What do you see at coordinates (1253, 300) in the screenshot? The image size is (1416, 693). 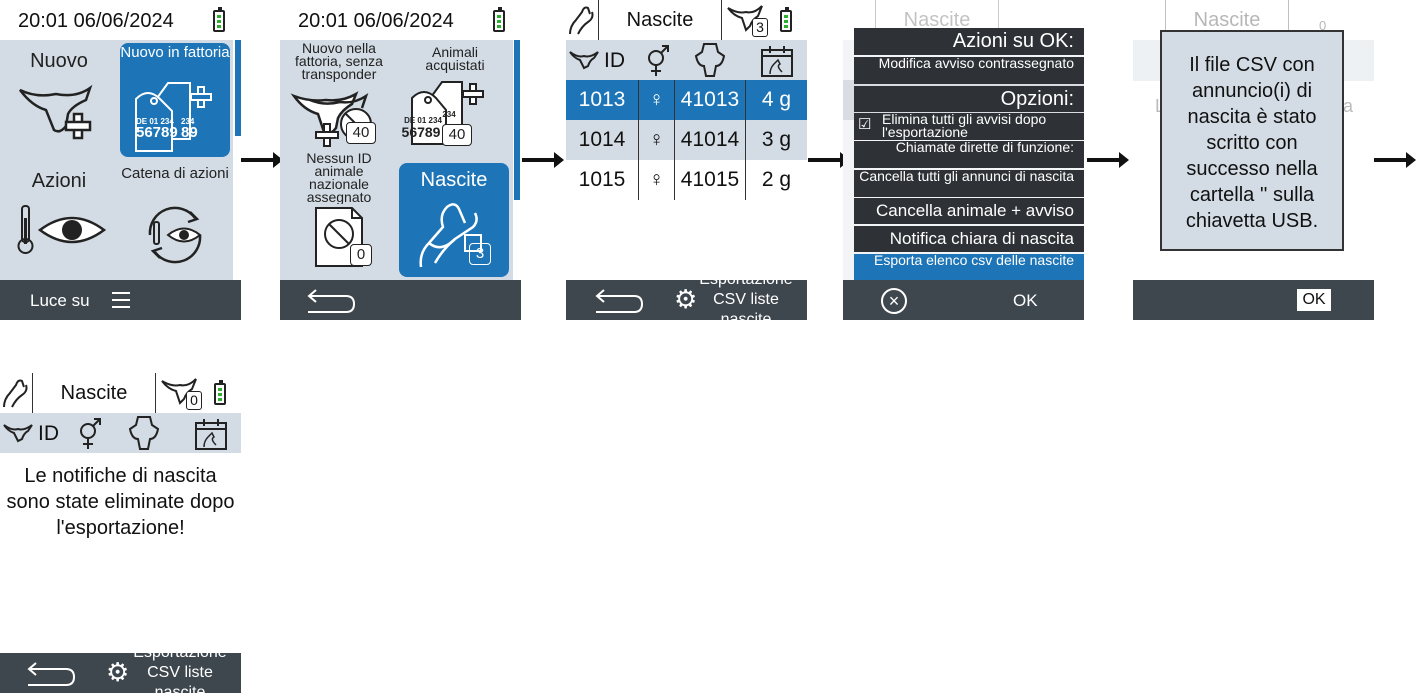 I see `footer-bar: OK` at bounding box center [1253, 300].